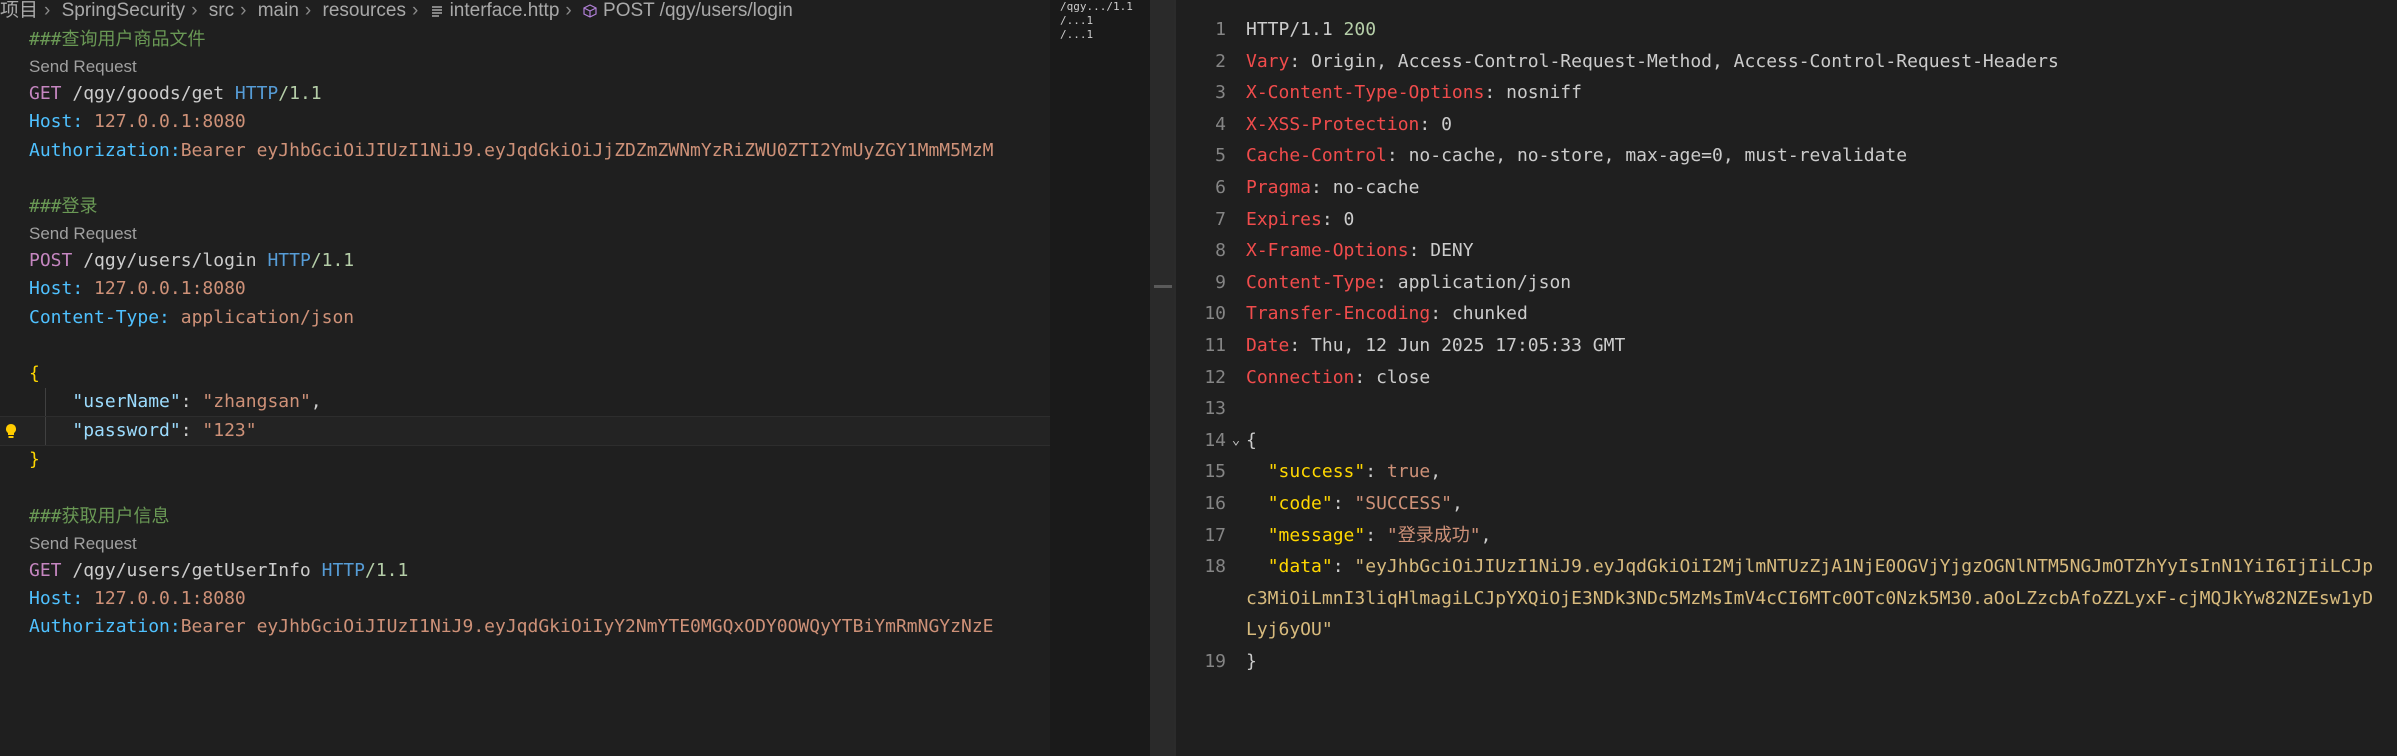  I want to click on cube-icon, so click(590, 11).